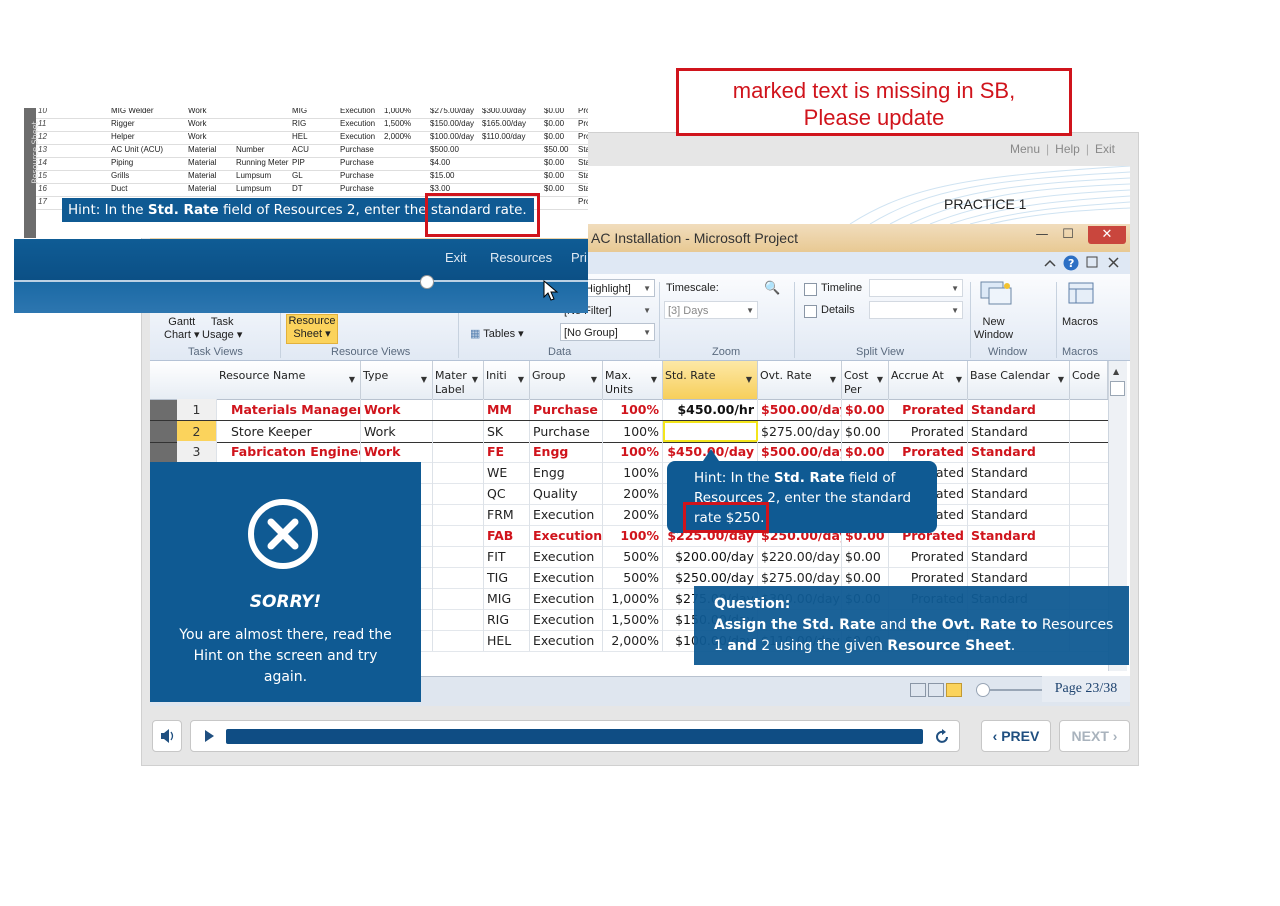 The width and height of the screenshot is (1280, 906). Describe the element at coordinates (181, 329) in the screenshot. I see `gantt-chart-button: Gantt Chart ▾` at that location.